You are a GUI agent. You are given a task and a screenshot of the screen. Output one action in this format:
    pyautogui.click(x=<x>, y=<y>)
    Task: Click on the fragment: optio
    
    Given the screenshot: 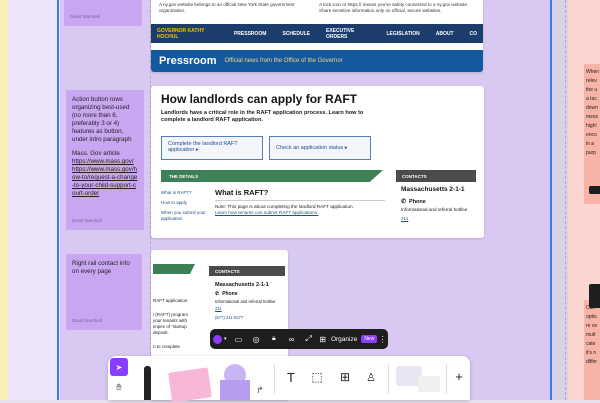 What is the action you would take?
    pyautogui.click(x=591, y=317)
    